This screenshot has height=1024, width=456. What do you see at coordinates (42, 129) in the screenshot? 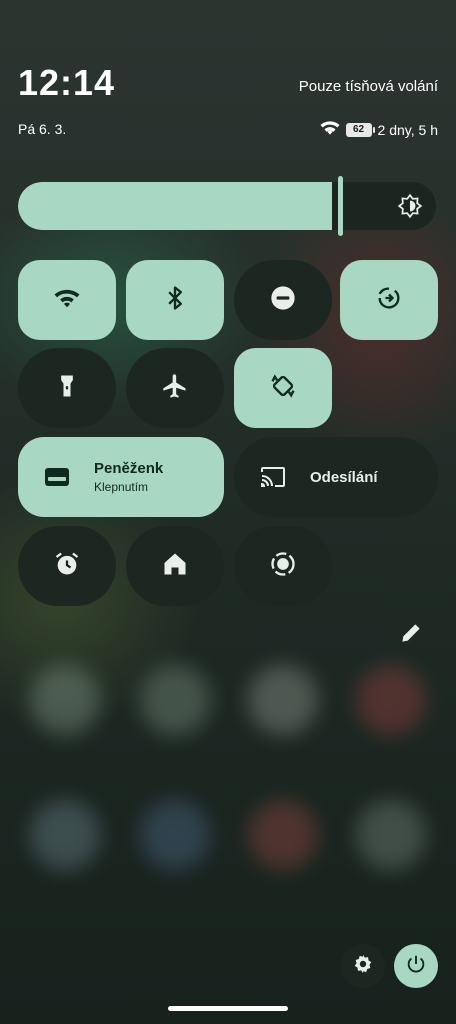
I see `date: Pá 6. 3.` at bounding box center [42, 129].